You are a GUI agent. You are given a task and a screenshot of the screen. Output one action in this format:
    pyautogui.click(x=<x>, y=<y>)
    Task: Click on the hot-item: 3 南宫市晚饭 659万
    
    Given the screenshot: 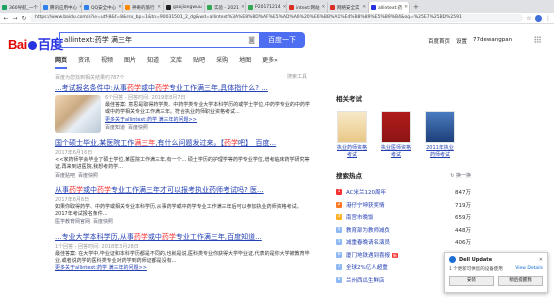 What is the action you would take?
    pyautogui.click(x=403, y=217)
    